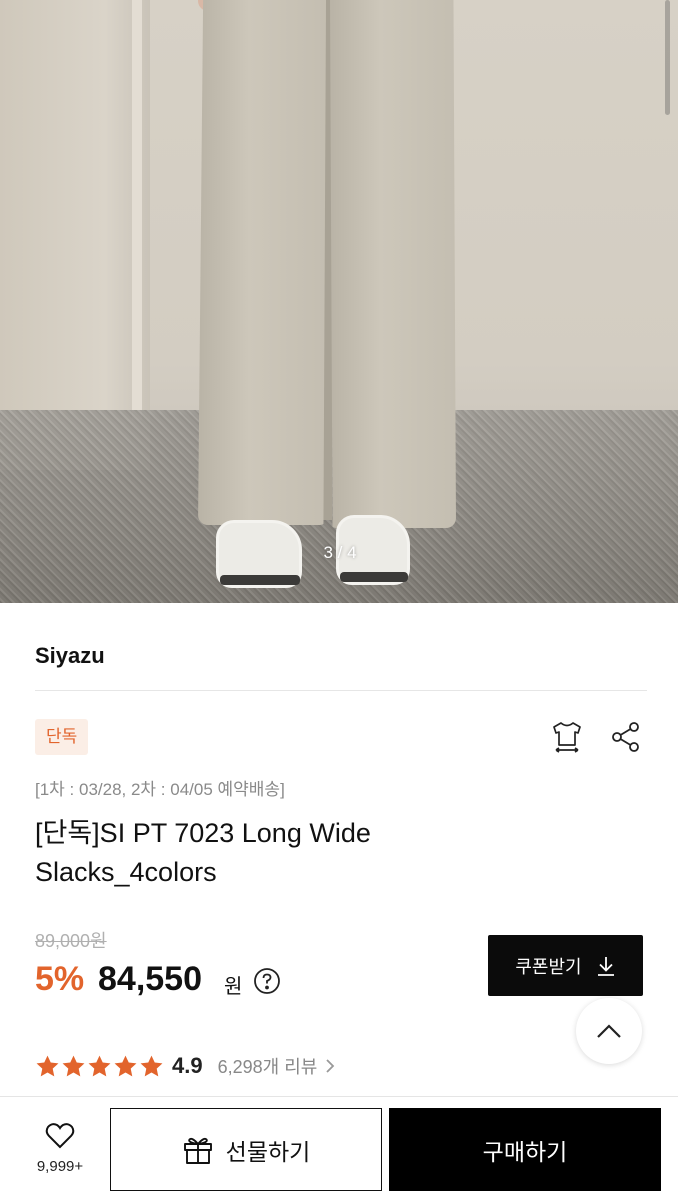 The height and width of the screenshot is (1200, 678). Describe the element at coordinates (268, 1151) in the screenshot. I see `gift-button-label: 선물하기` at that location.